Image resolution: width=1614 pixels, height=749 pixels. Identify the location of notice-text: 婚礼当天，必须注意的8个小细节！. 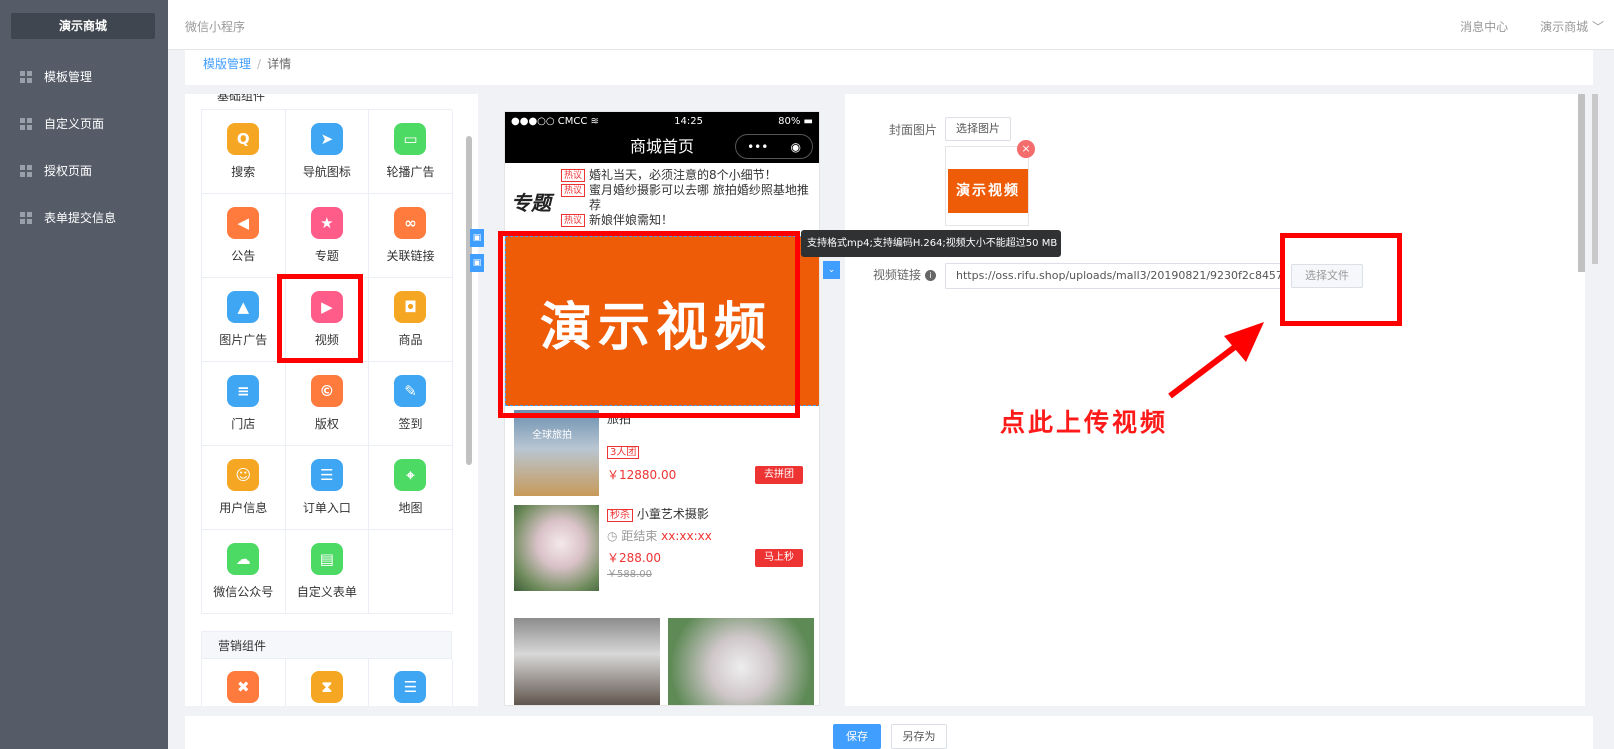
(683, 175).